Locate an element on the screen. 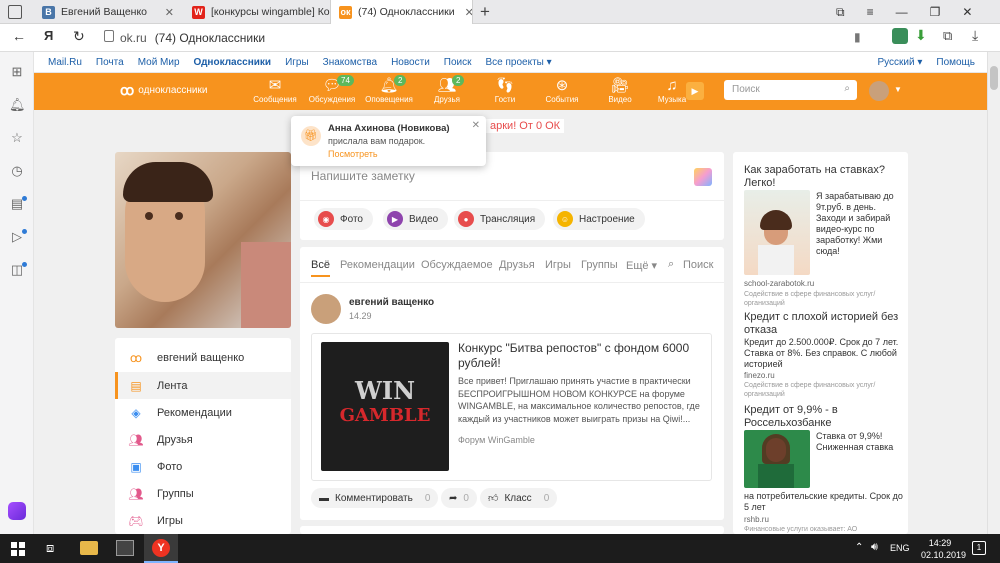  video-button: ▶ Видео is located at coordinates (416, 219).